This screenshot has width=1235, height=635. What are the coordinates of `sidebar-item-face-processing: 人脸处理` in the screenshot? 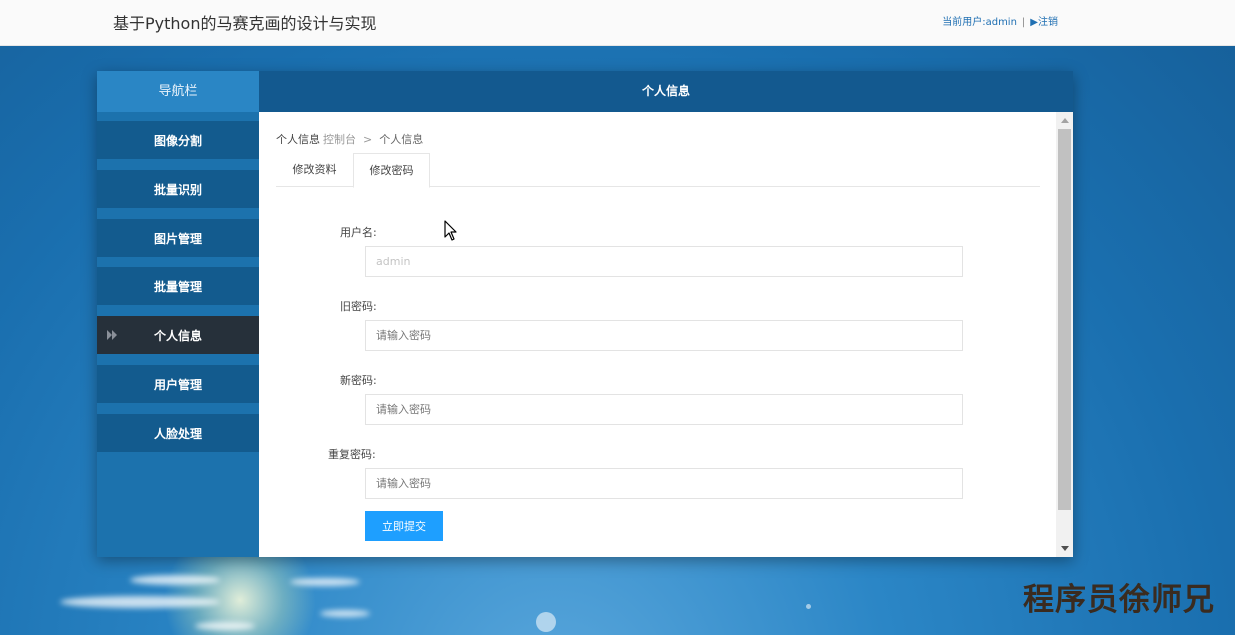 It's located at (178, 433).